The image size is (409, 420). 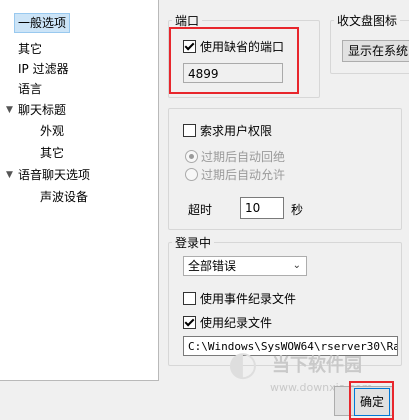 What do you see at coordinates (243, 364) in the screenshot?
I see `watermark-logo-icon: ◐` at bounding box center [243, 364].